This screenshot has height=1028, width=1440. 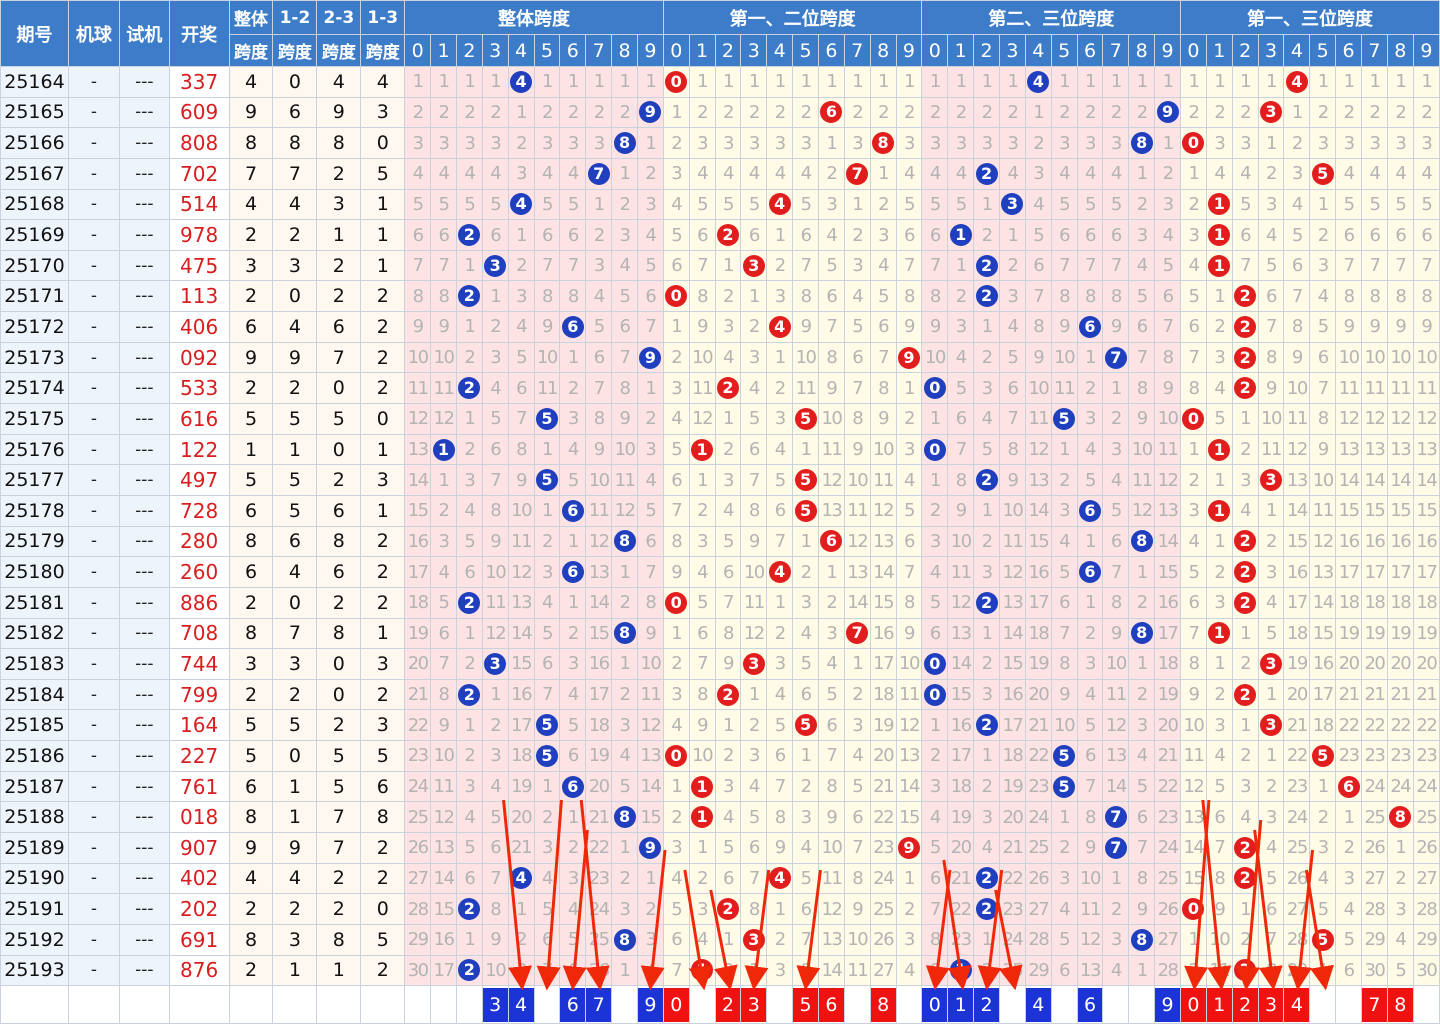 I want to click on span-value-cell: 8, so click(x=251, y=541).